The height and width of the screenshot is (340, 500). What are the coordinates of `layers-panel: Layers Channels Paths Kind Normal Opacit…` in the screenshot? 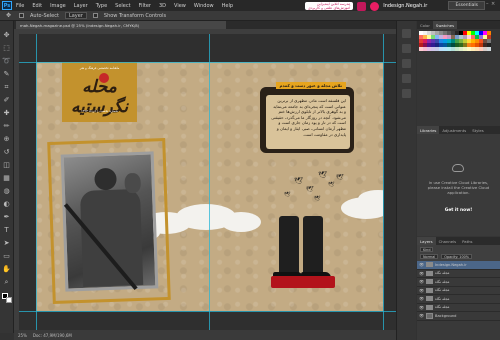 It's located at (458, 288).